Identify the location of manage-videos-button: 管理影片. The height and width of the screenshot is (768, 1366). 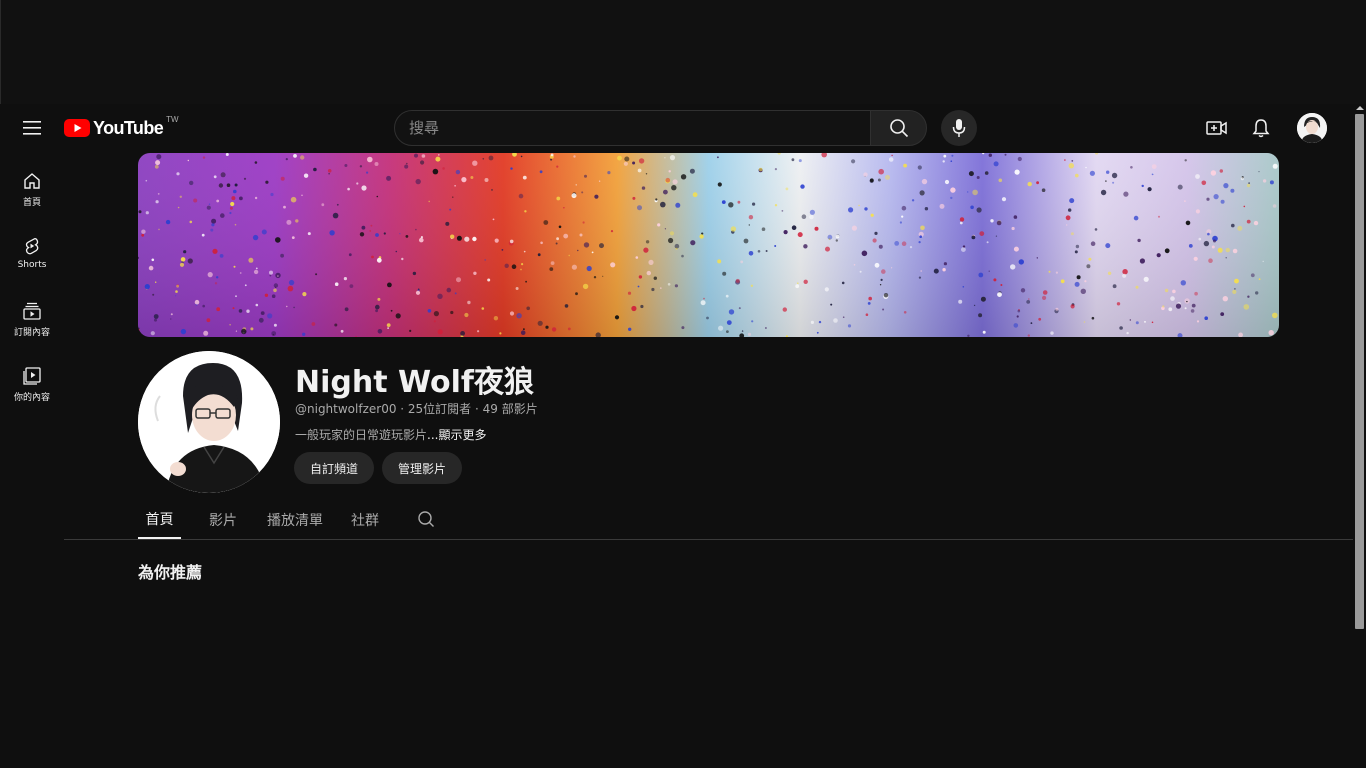
(422, 468).